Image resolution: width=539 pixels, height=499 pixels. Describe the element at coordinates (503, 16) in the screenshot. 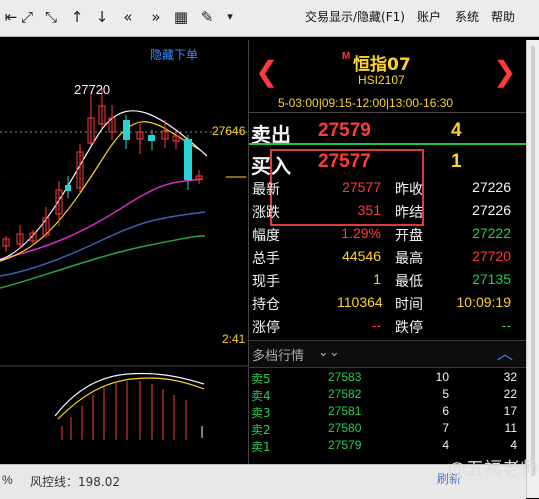

I see `menu-help: 帮助` at that location.